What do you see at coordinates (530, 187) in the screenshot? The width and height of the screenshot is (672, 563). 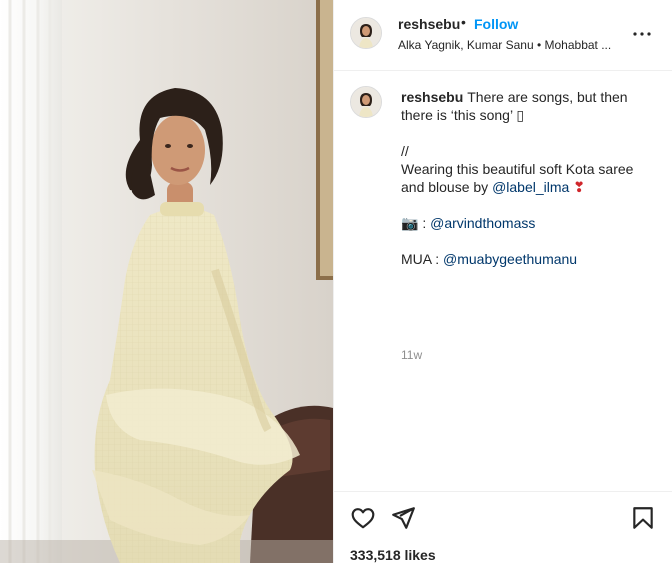 I see `mention-label-ilma: @label_ilma` at bounding box center [530, 187].